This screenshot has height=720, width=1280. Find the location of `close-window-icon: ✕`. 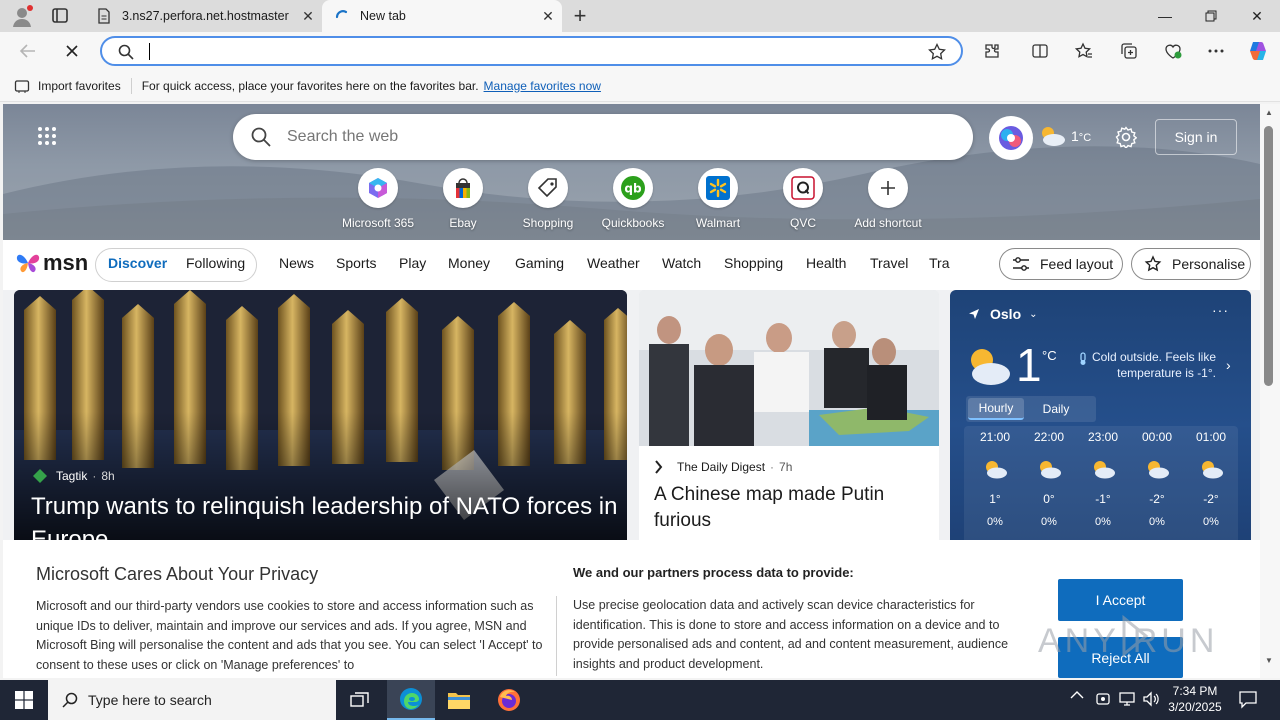

close-window-icon: ✕ is located at coordinates (1257, 16).